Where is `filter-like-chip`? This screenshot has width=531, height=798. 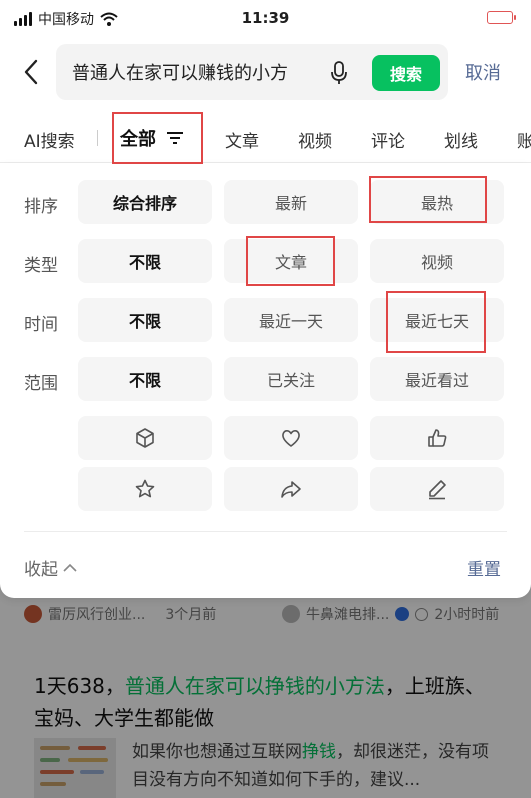 filter-like-chip is located at coordinates (437, 438).